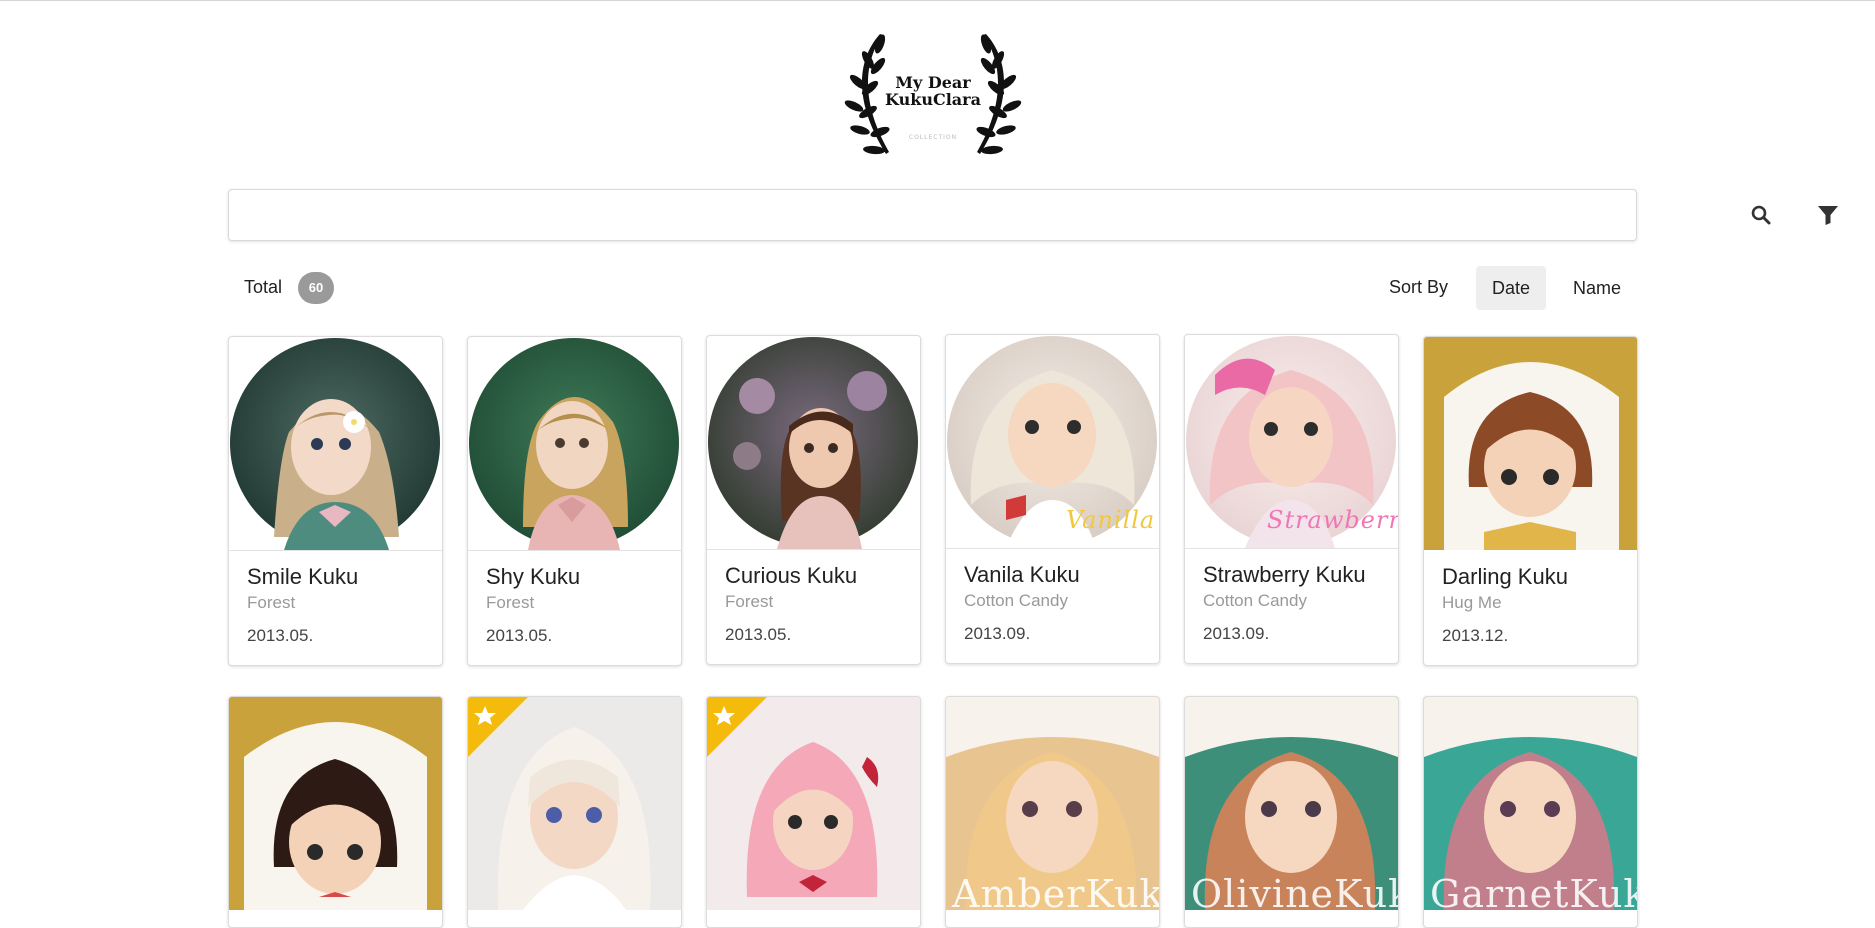 The width and height of the screenshot is (1875, 928). I want to click on doll-card: Curious Kuku Forest 2013.05., so click(813, 500).